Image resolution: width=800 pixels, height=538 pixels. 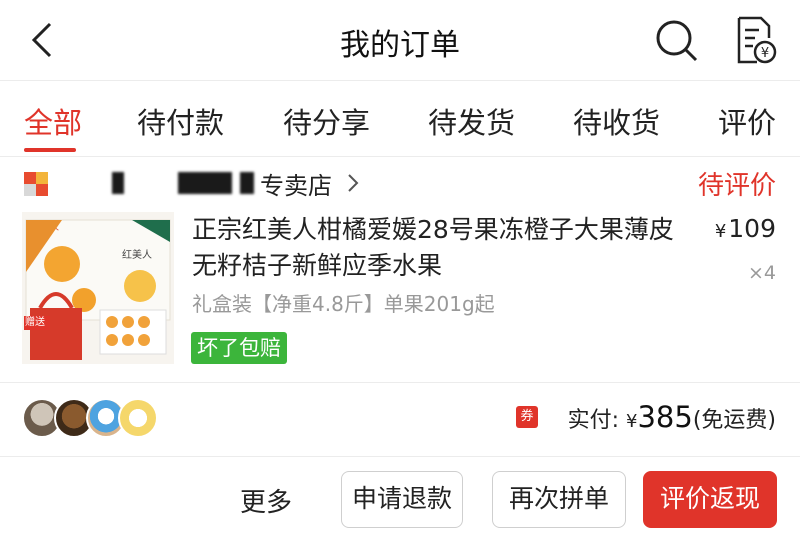 What do you see at coordinates (98, 288) in the screenshot?
I see `product-thumbnail: 红美人 红美人 赠送` at bounding box center [98, 288].